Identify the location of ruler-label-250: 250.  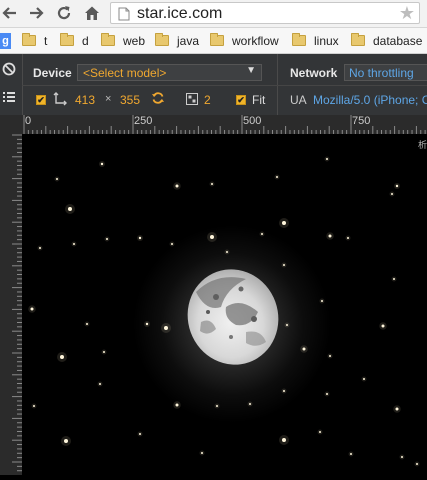
(143, 121).